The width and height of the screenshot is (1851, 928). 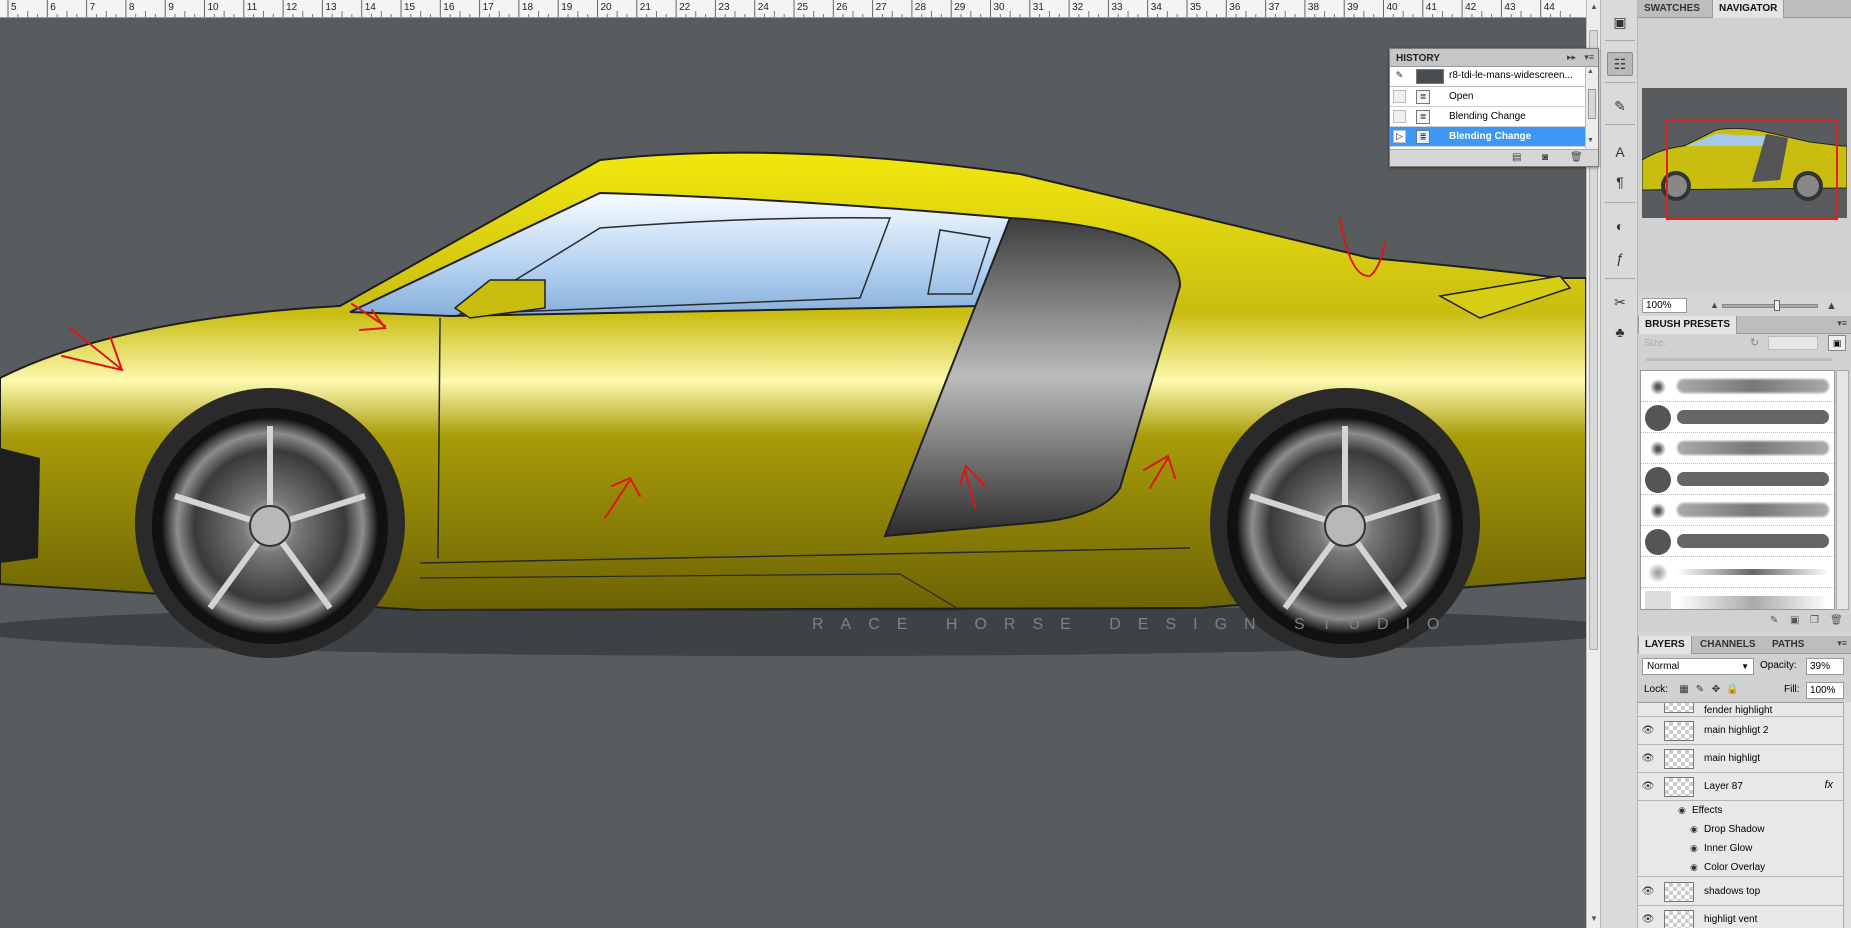 I want to click on collapse-icon: ▸▸, so click(x=1571, y=57).